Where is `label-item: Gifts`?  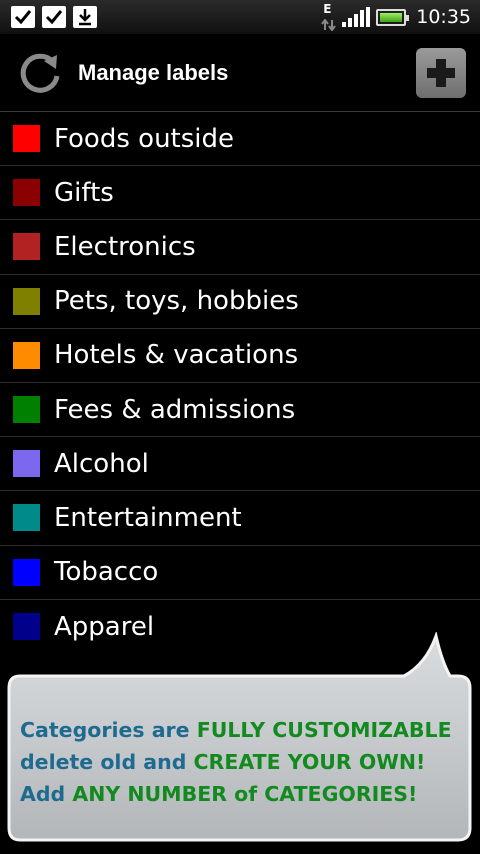
label-item: Gifts is located at coordinates (240, 193).